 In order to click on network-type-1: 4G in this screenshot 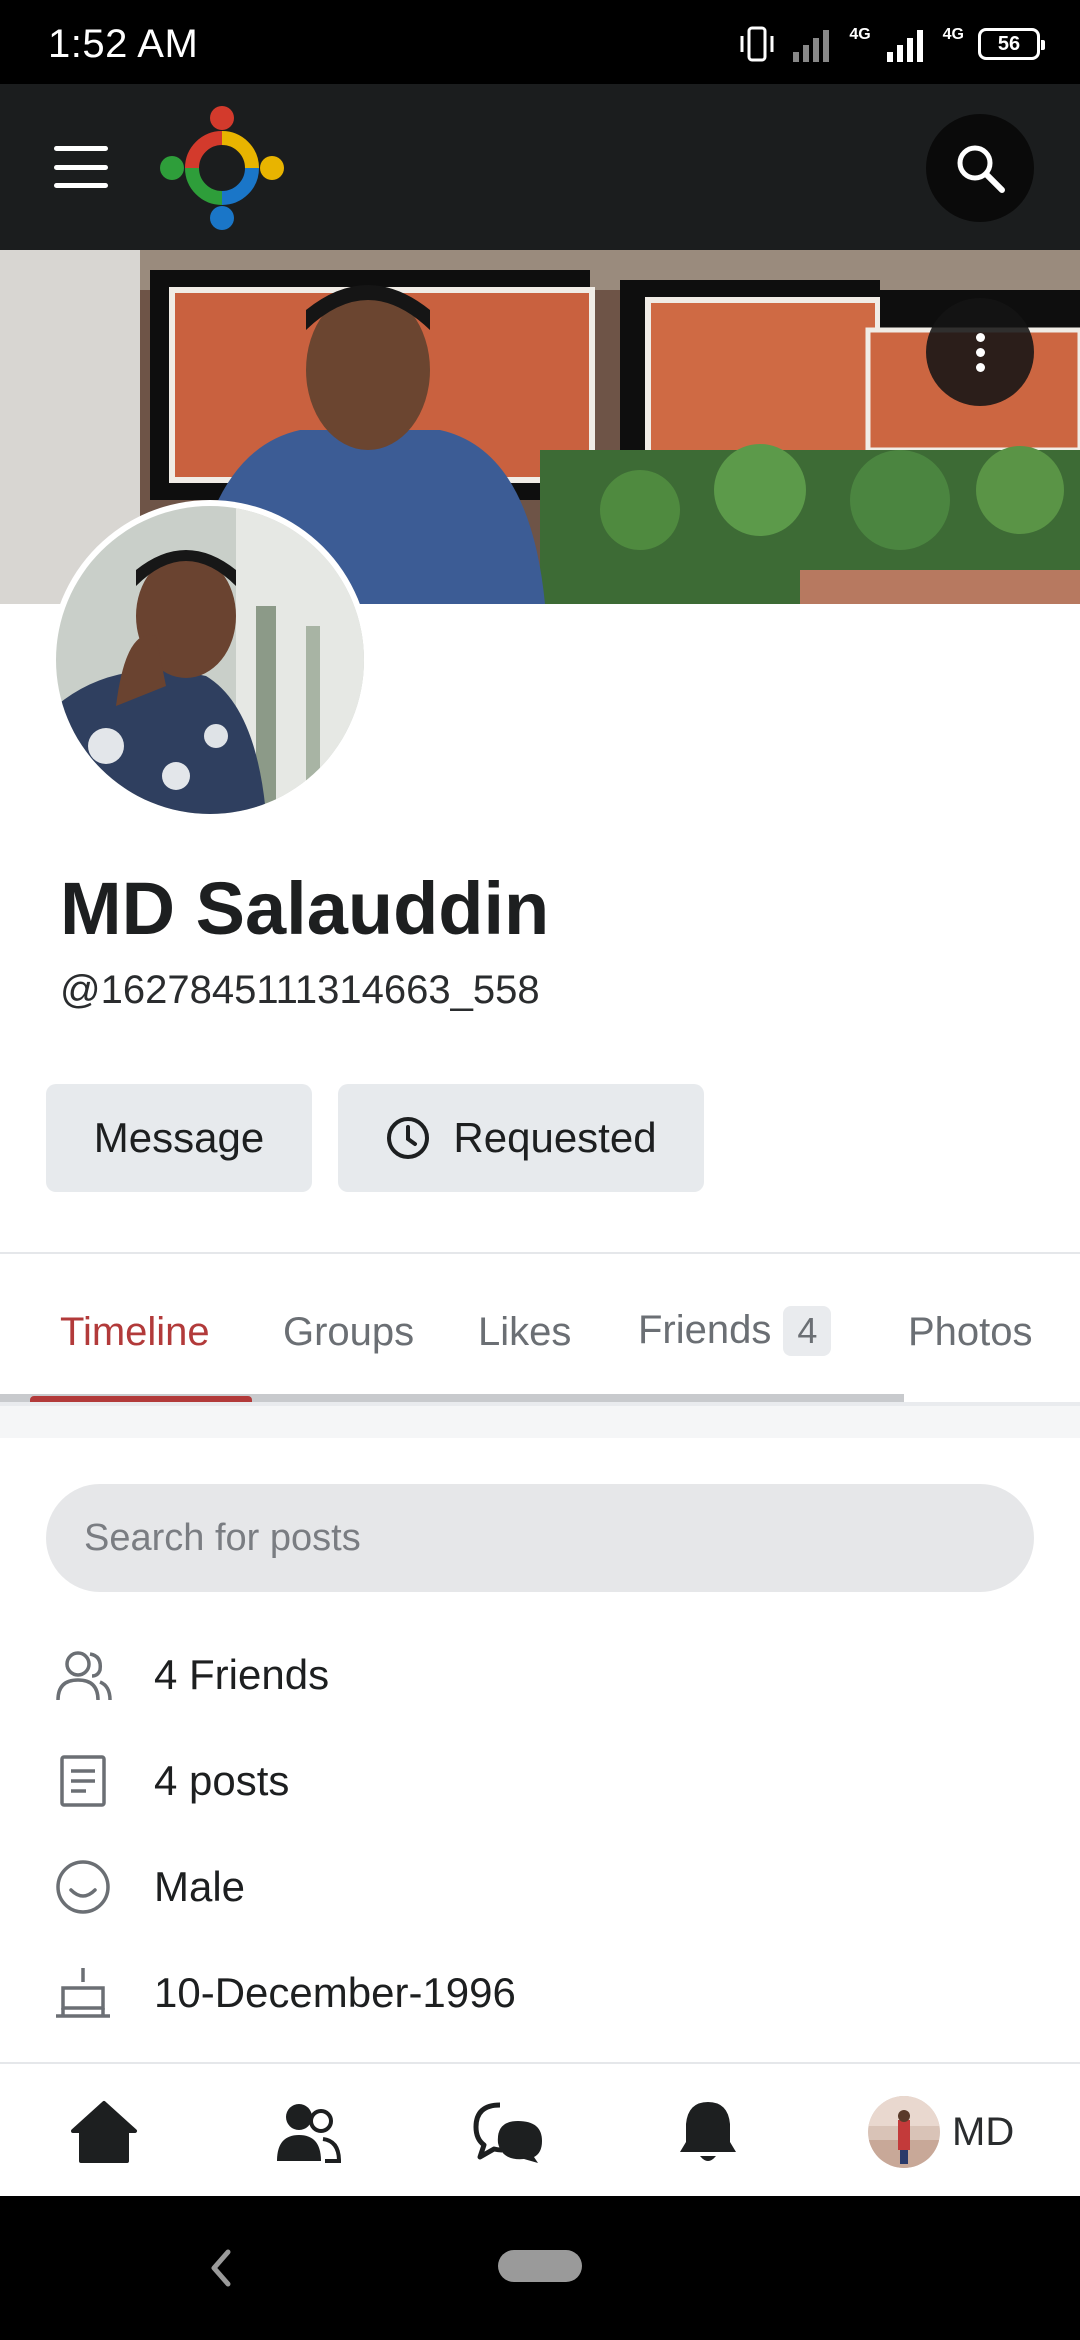, I will do `click(860, 34)`.